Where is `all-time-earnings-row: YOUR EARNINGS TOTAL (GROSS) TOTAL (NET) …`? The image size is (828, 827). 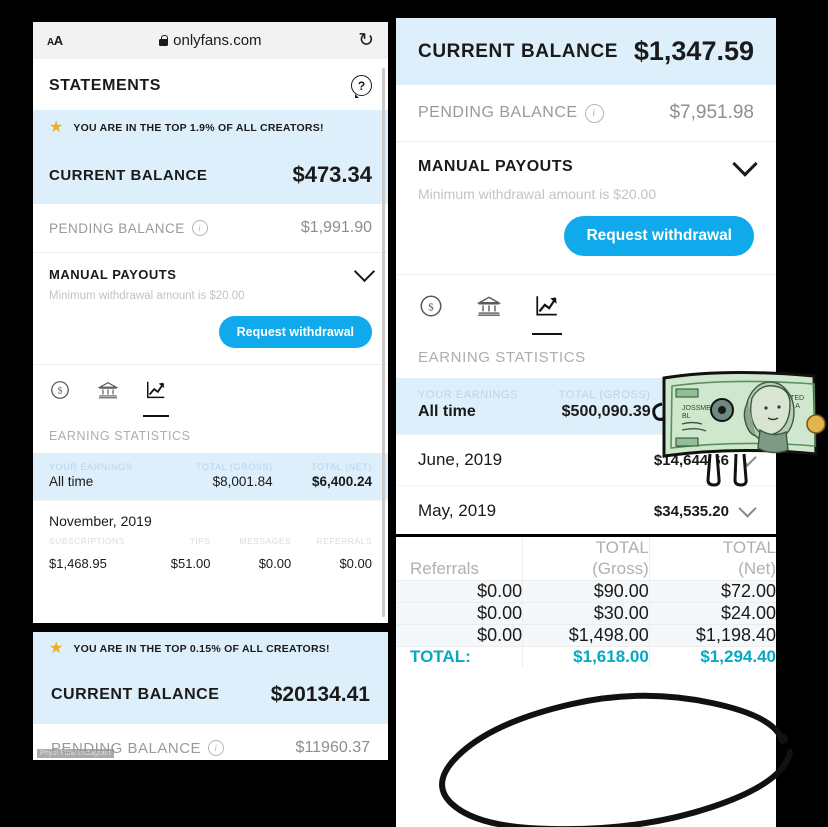 all-time-earnings-row: YOUR EARNINGS TOTAL (GROSS) TOTAL (NET) … is located at coordinates (210, 476).